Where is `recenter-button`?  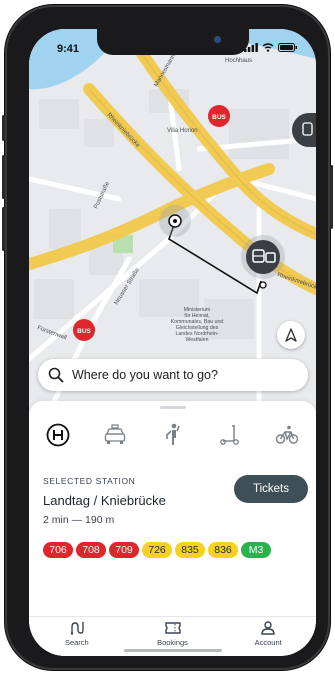
recenter-button is located at coordinates (291, 335).